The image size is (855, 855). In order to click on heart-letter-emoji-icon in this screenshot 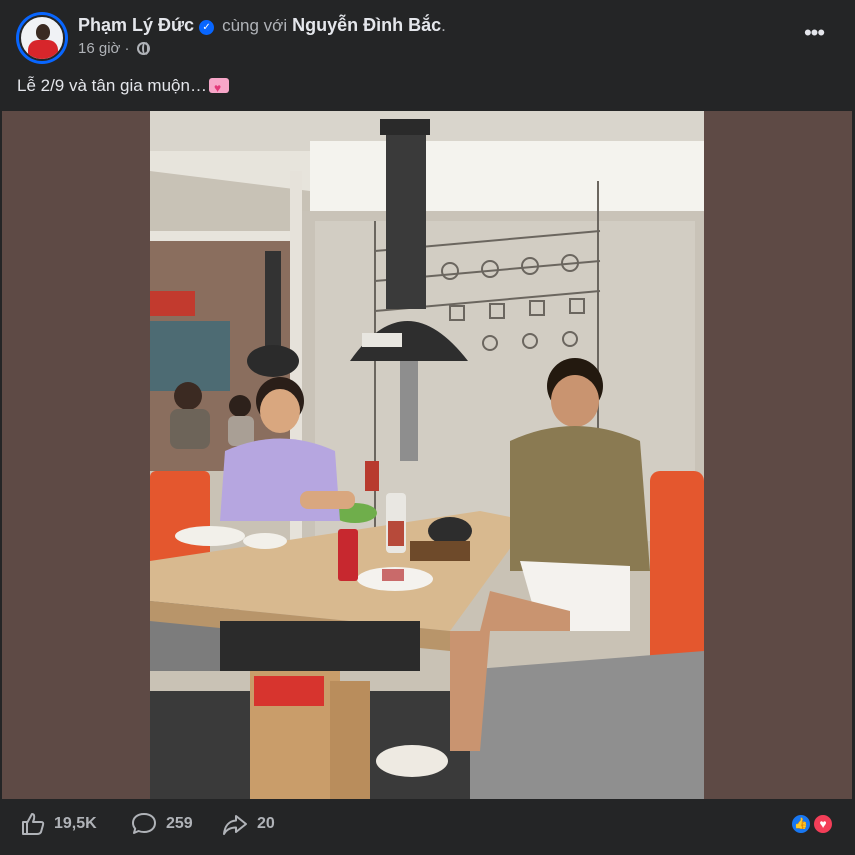, I will do `click(218, 88)`.